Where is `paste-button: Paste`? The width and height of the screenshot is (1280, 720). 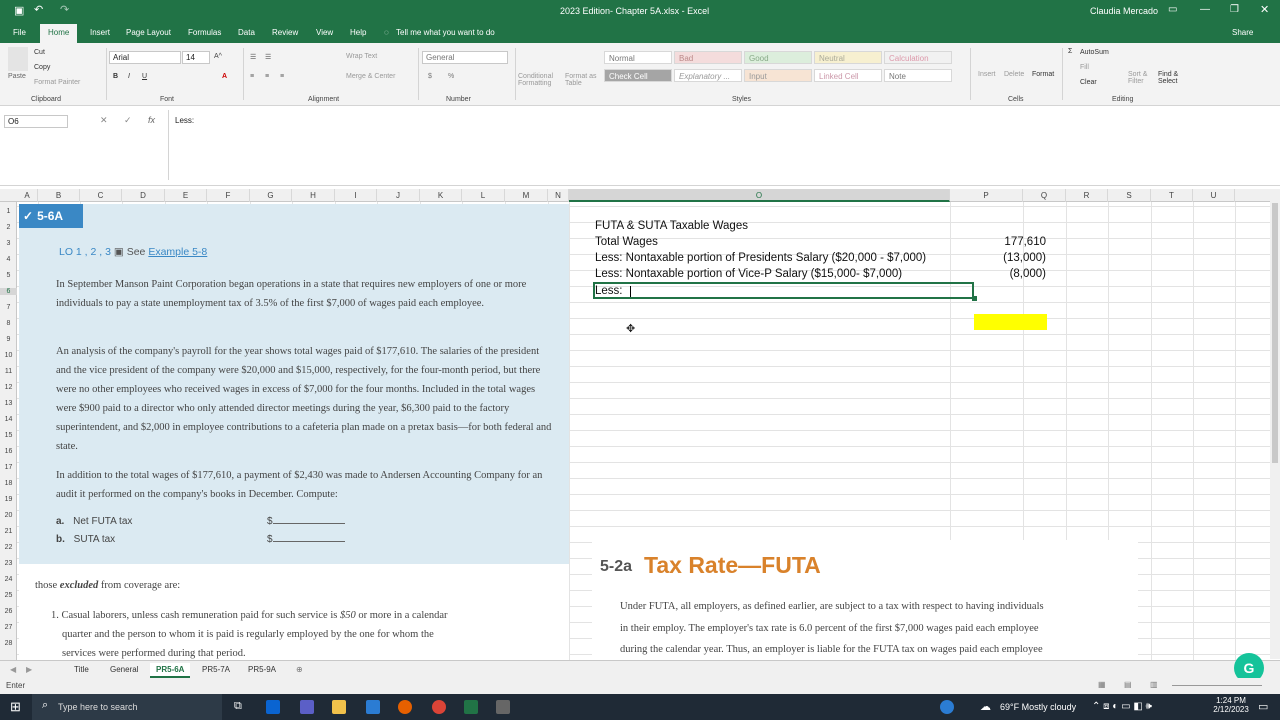
paste-button: Paste is located at coordinates (17, 76).